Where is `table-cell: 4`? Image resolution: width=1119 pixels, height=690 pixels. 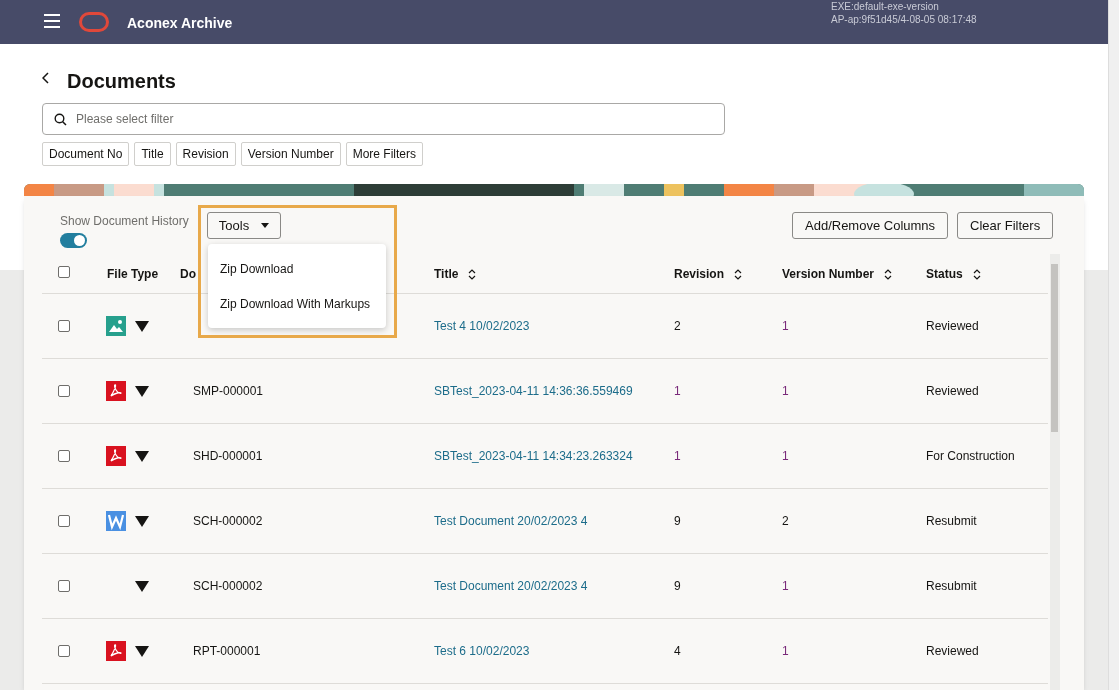
table-cell: 4 is located at coordinates (677, 651).